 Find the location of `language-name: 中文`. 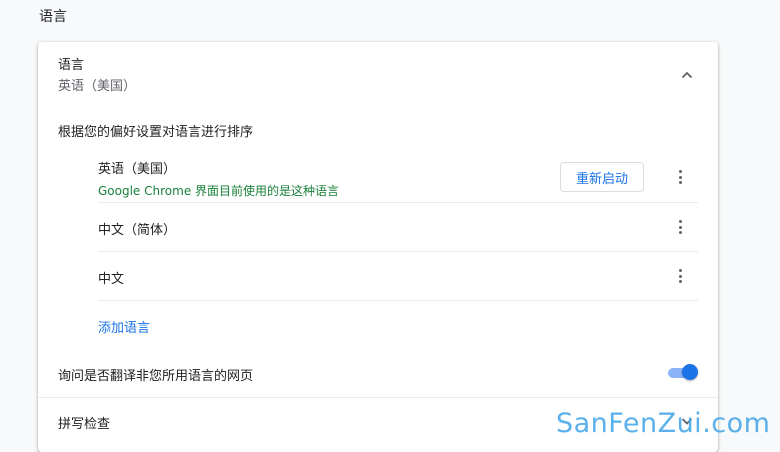

language-name: 中文 is located at coordinates (111, 279).